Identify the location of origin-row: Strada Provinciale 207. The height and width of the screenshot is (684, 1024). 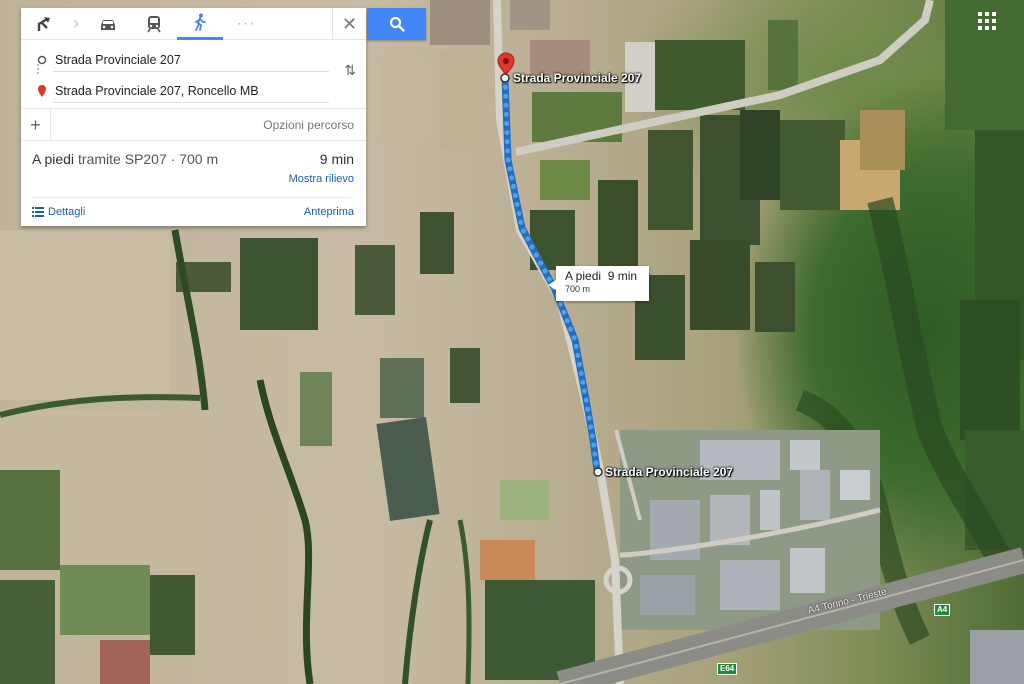
(193, 59).